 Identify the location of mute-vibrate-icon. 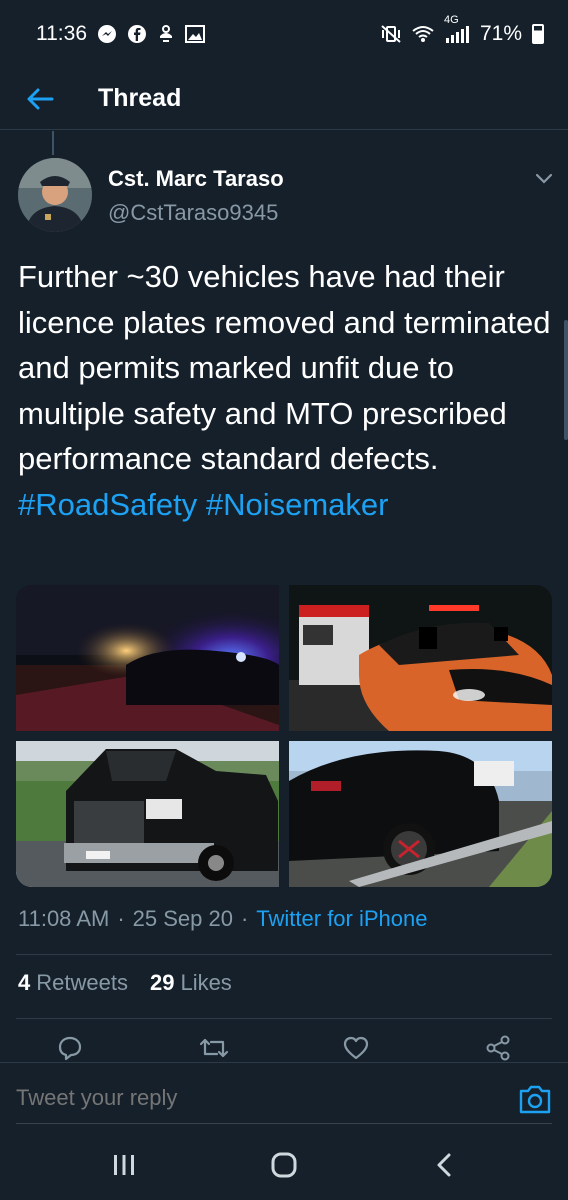
(391, 34).